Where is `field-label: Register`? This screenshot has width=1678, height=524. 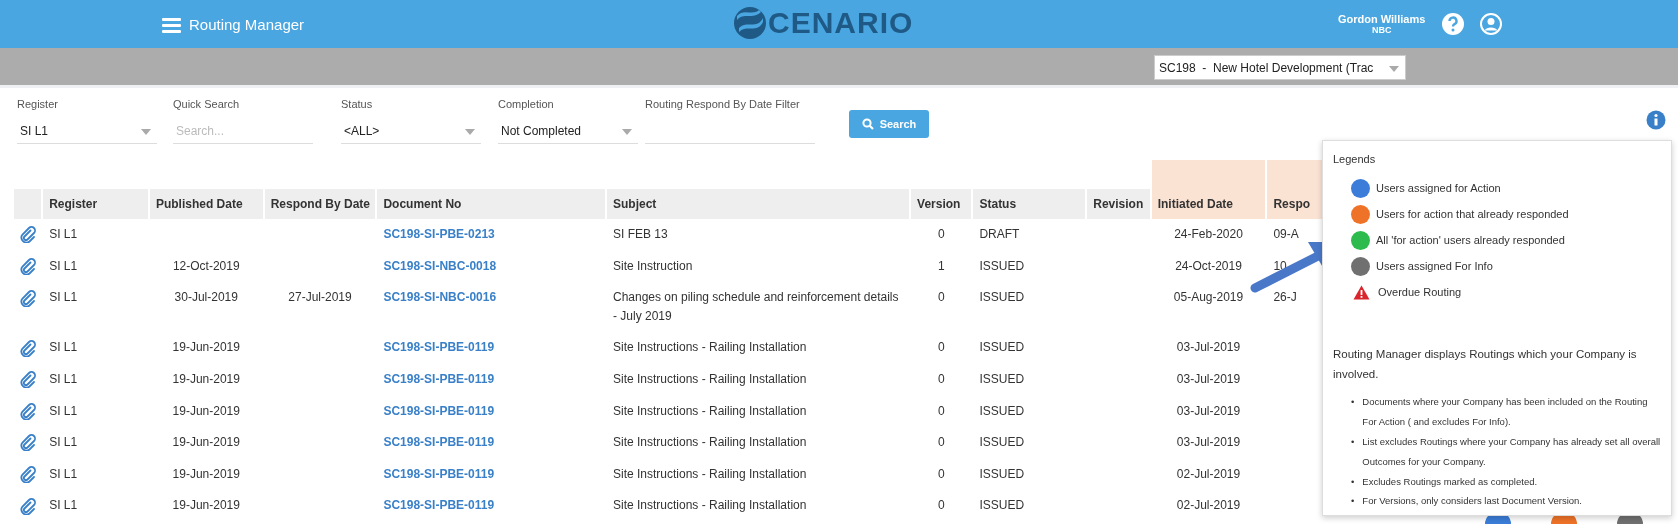 field-label: Register is located at coordinates (38, 104).